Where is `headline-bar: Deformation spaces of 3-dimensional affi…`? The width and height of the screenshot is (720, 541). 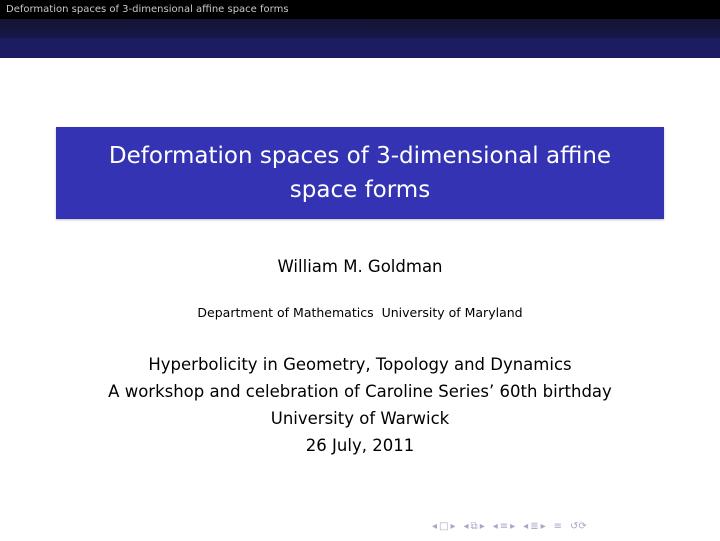
headline-bar: Deformation spaces of 3-dimensional affi… is located at coordinates (360, 9).